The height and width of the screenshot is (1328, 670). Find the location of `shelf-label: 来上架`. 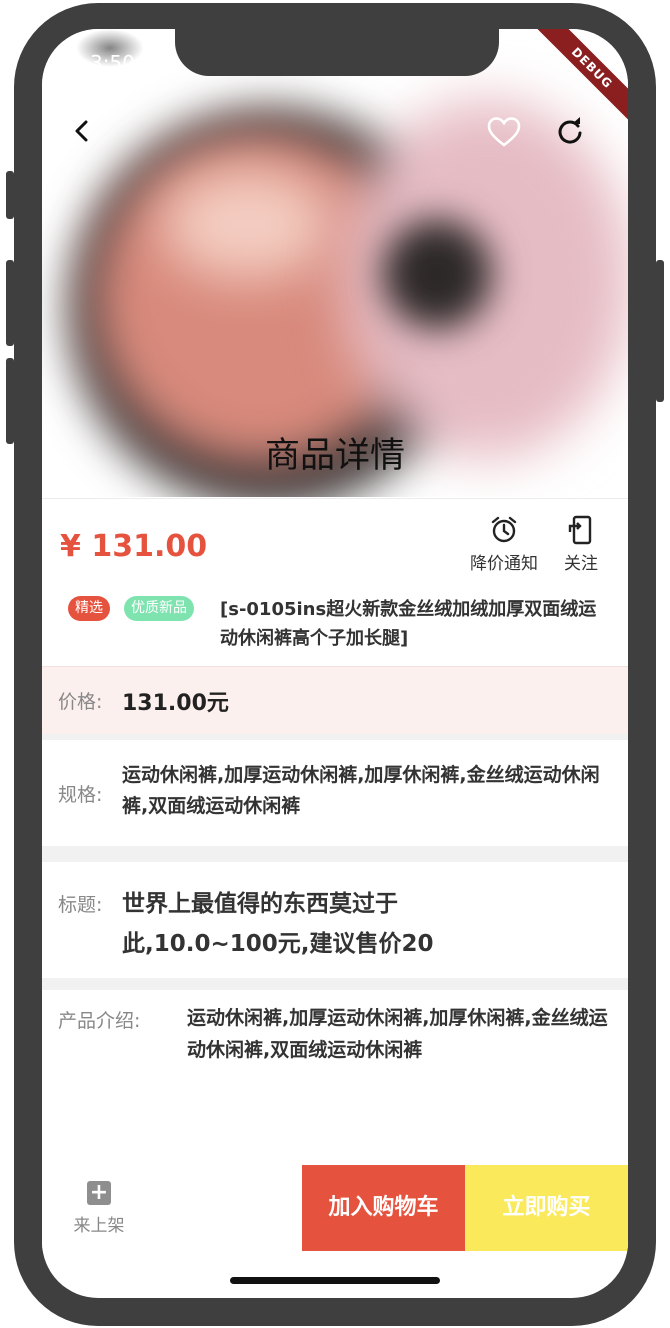

shelf-label: 来上架 is located at coordinates (99, 1226).